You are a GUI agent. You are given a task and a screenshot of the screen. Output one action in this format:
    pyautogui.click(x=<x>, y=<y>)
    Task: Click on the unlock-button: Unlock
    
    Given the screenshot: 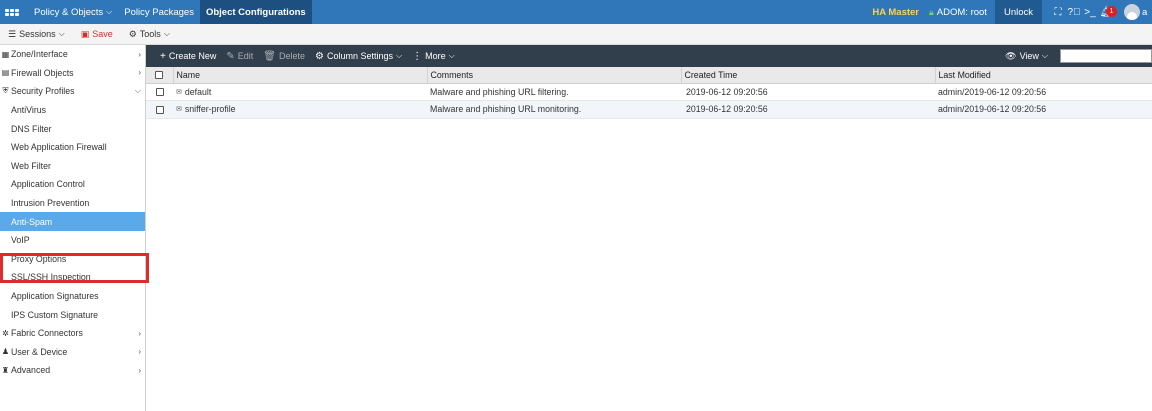 What is the action you would take?
    pyautogui.click(x=1018, y=12)
    